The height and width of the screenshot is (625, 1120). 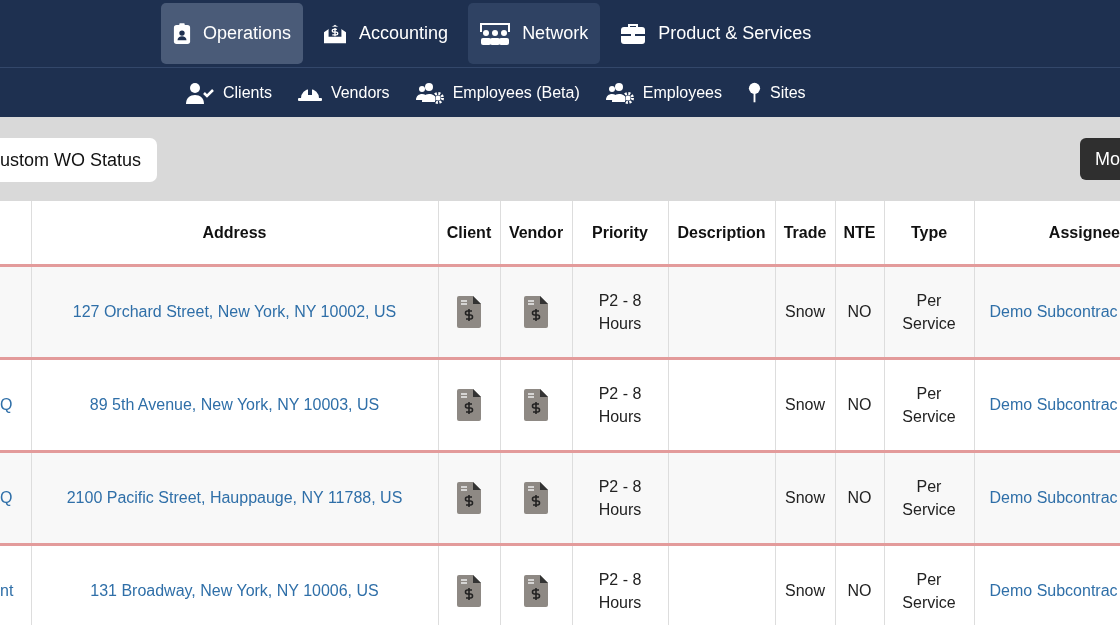 I want to click on subnav-link: Employees (Beta), so click(x=497, y=92).